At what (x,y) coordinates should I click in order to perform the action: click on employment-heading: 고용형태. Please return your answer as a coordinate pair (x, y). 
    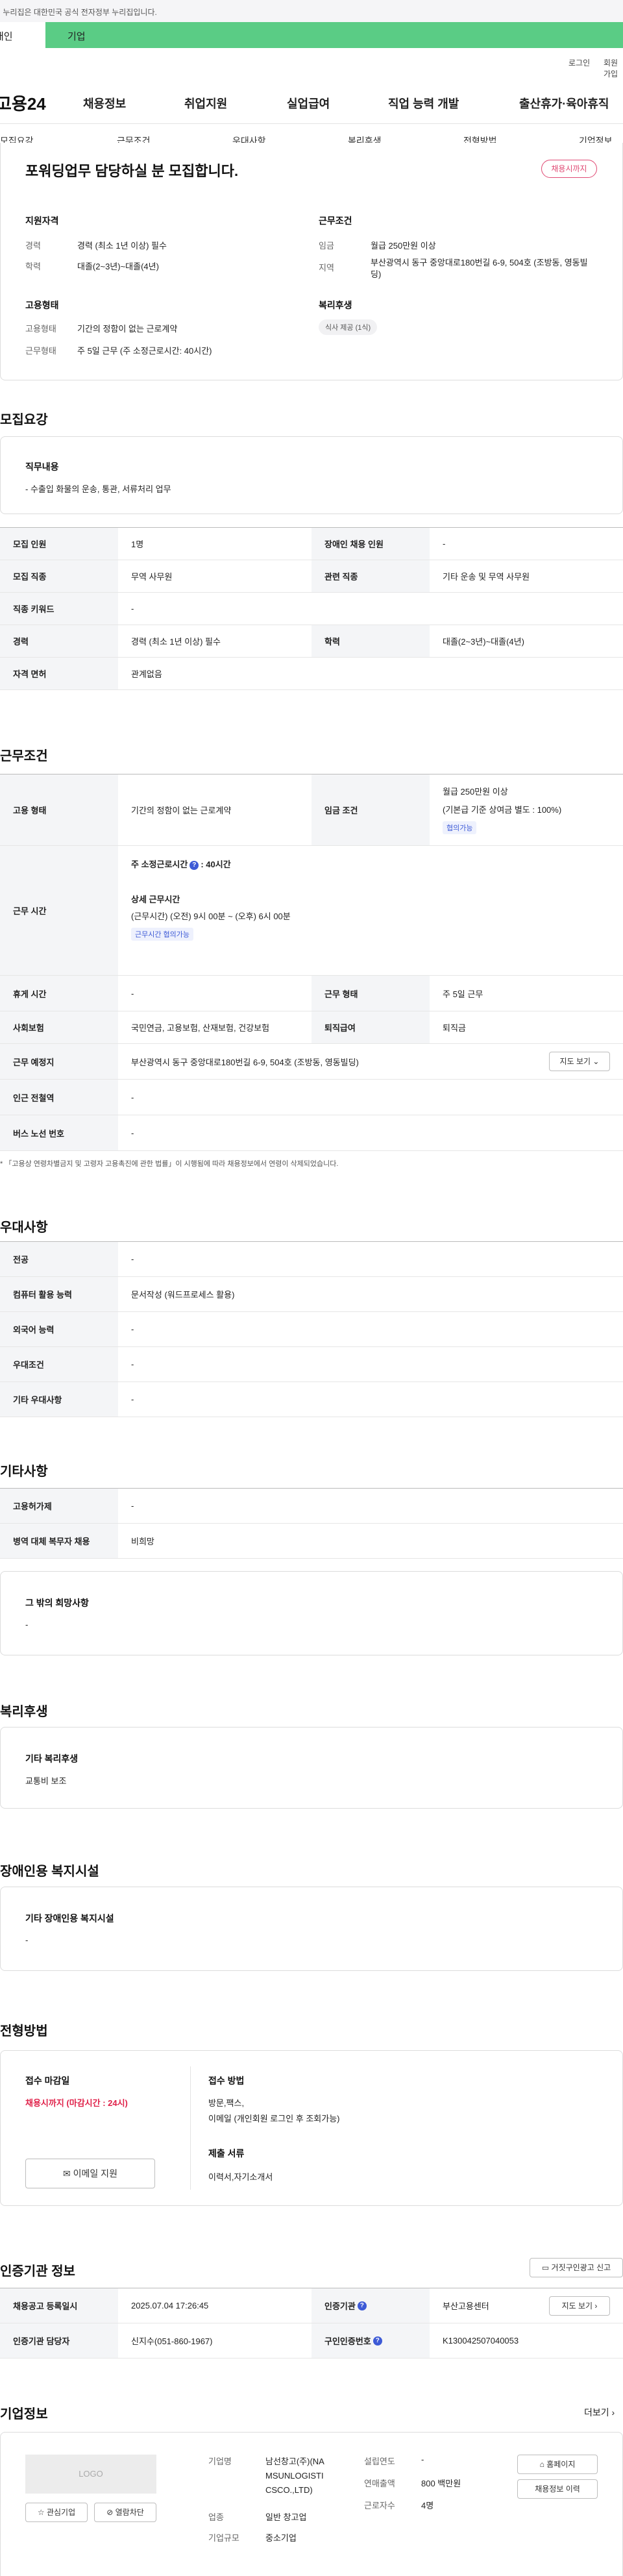
    Looking at the image, I should click on (42, 305).